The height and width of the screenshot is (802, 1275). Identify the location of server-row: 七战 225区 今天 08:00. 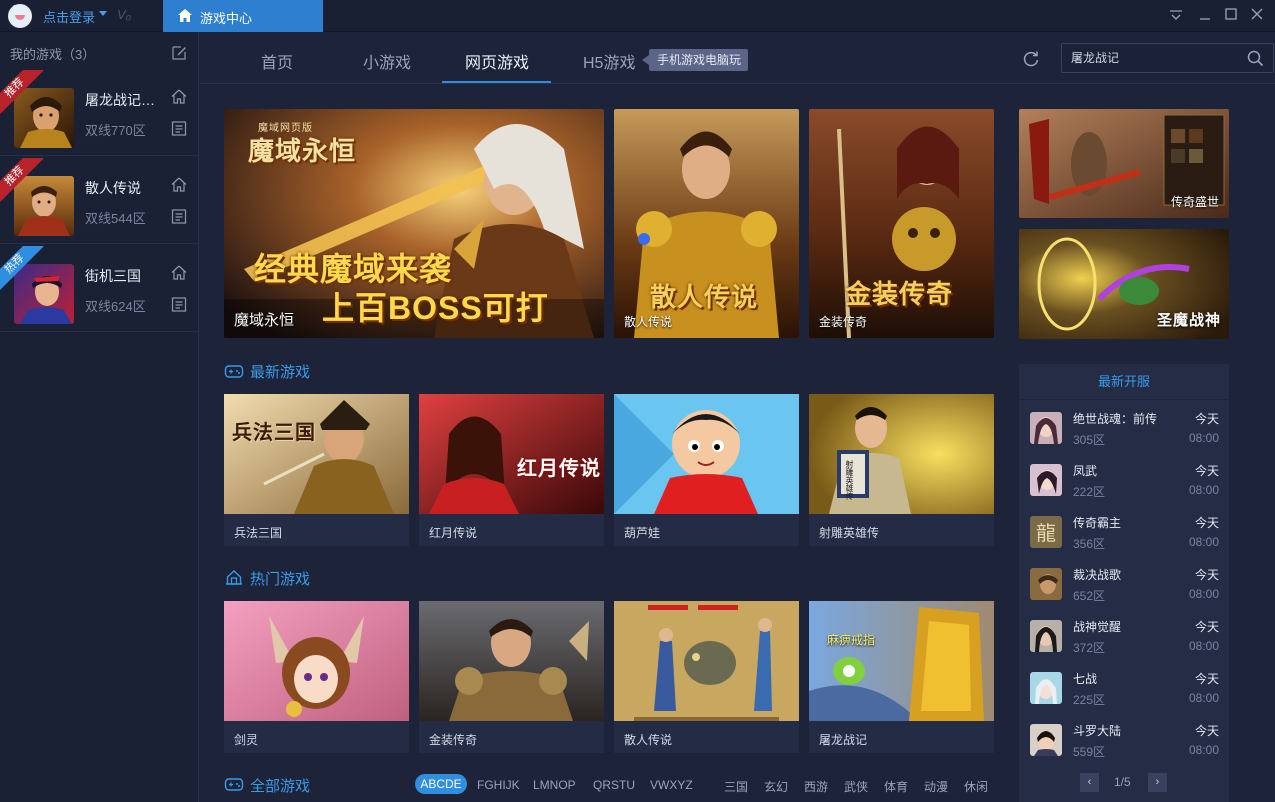
(1124, 690).